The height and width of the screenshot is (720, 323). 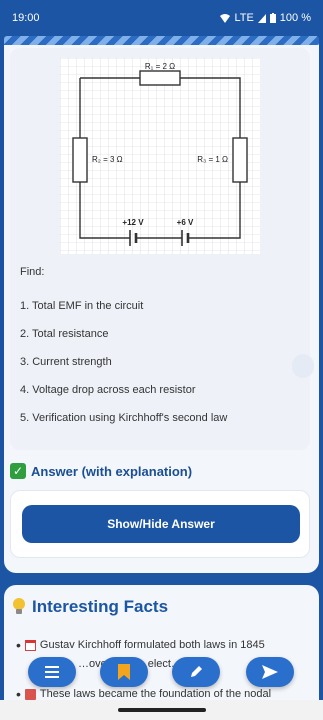 What do you see at coordinates (66, 362) in the screenshot?
I see `task-item: 3. Current strength` at bounding box center [66, 362].